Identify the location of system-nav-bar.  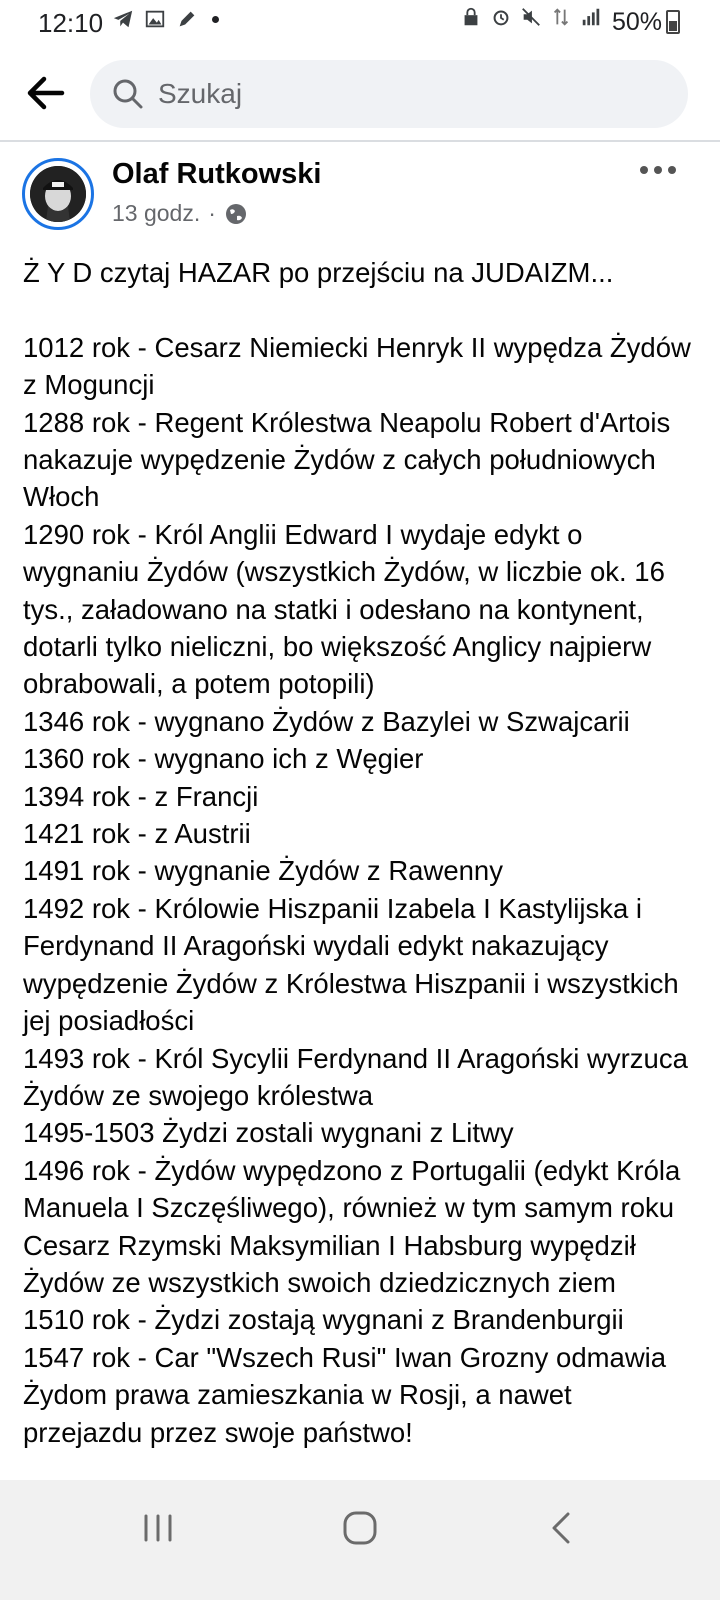
(360, 1540).